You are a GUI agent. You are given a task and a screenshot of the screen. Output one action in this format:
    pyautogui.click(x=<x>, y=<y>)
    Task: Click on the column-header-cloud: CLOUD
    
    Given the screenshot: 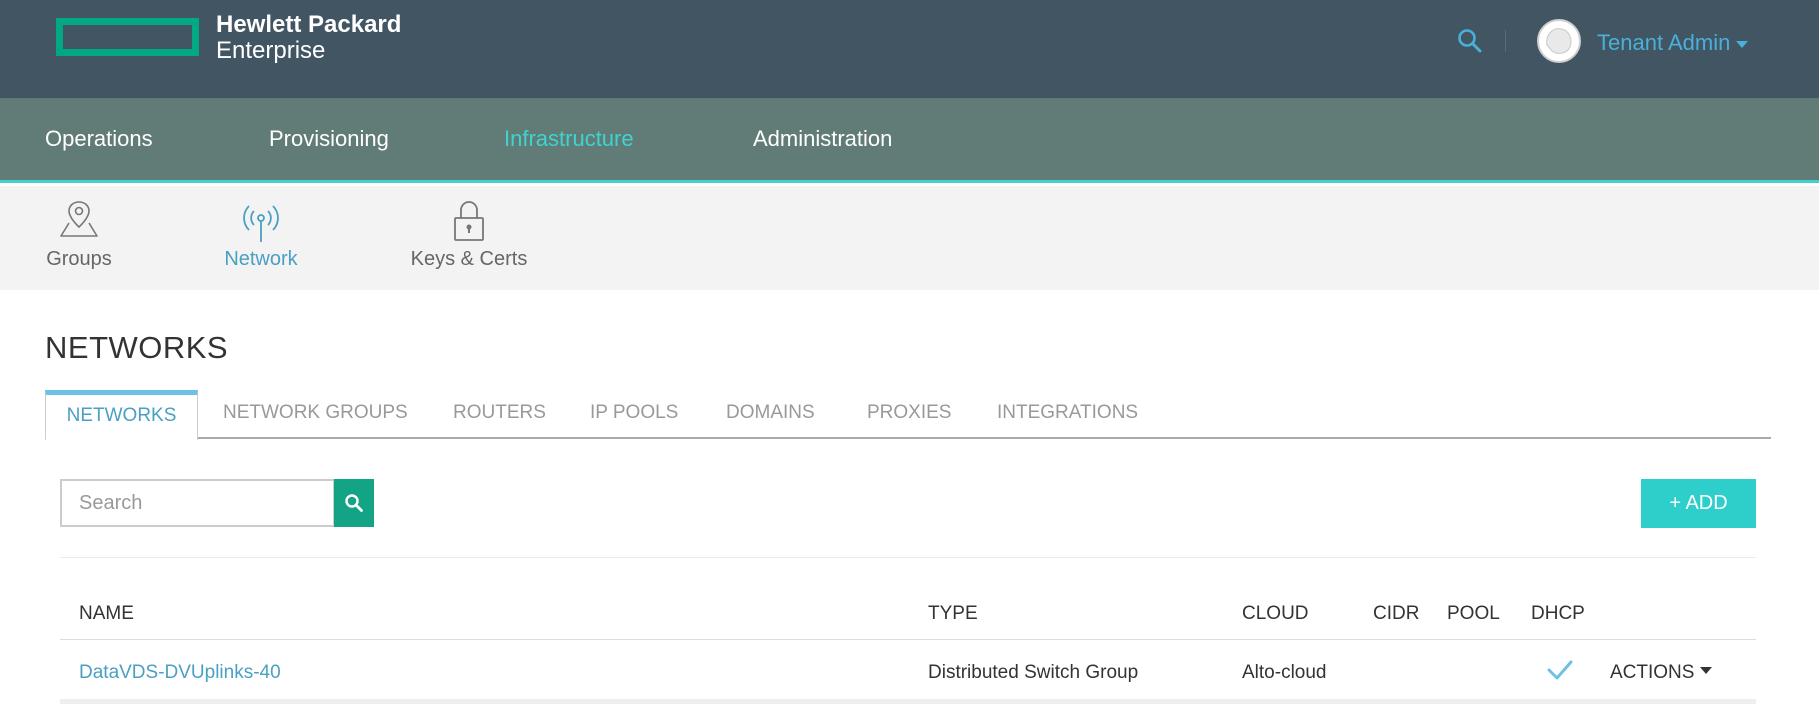 What is the action you would take?
    pyautogui.click(x=1275, y=613)
    